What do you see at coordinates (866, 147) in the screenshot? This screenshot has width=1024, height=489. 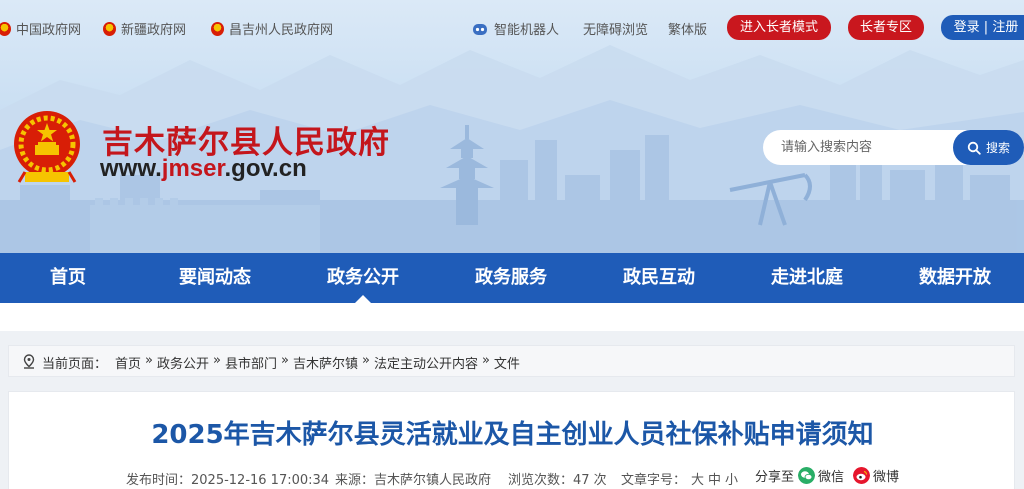 I see `search-input` at bounding box center [866, 147].